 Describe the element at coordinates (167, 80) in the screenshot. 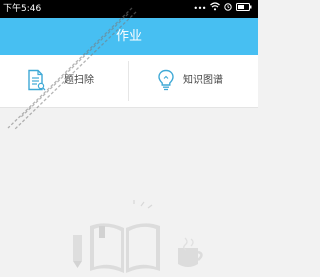

I see `lightbulb-icon` at that location.